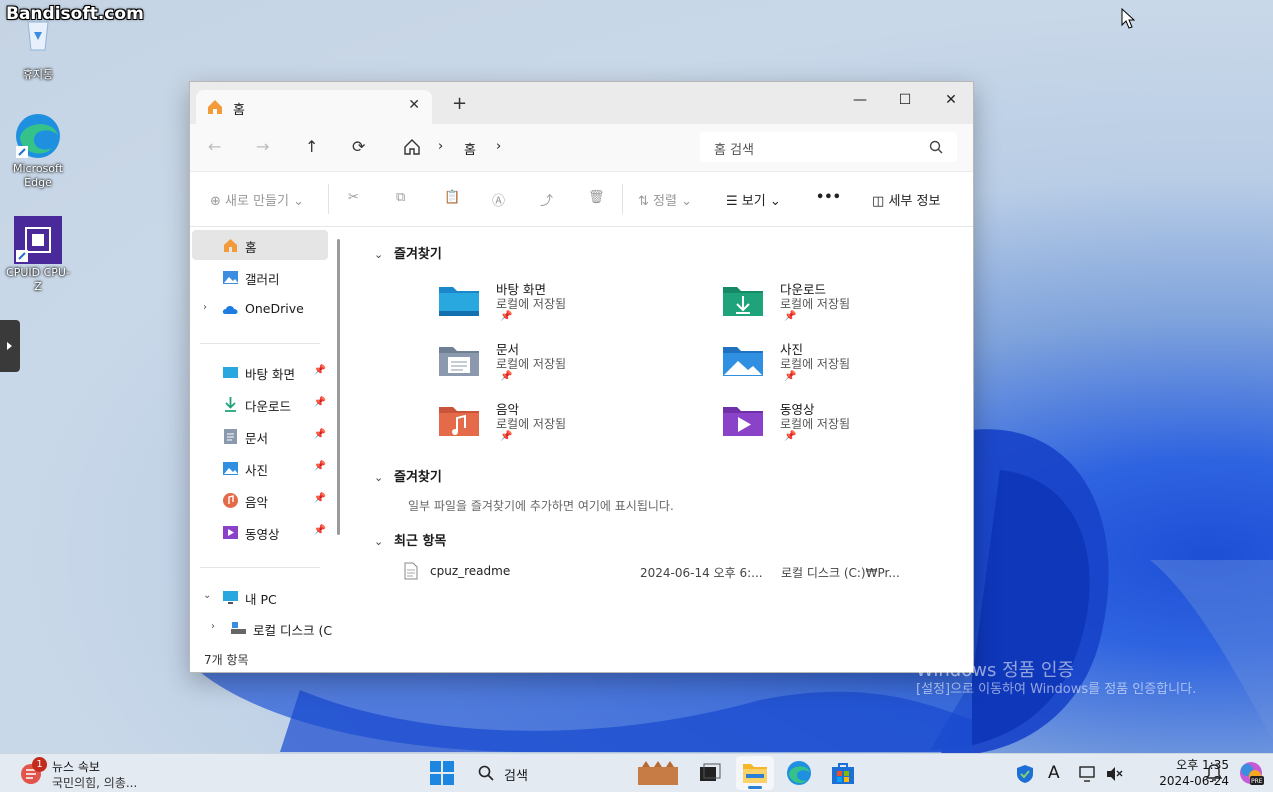 The width and height of the screenshot is (1273, 792). What do you see at coordinates (906, 199) in the screenshot?
I see `details-button: ◫ 세부 정보` at bounding box center [906, 199].